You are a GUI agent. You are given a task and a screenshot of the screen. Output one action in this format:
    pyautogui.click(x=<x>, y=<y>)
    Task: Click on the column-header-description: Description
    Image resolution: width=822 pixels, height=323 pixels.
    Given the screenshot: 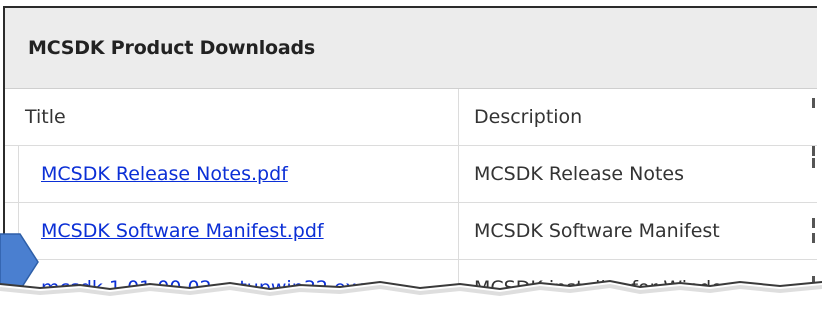 What is the action you would take?
    pyautogui.click(x=637, y=117)
    